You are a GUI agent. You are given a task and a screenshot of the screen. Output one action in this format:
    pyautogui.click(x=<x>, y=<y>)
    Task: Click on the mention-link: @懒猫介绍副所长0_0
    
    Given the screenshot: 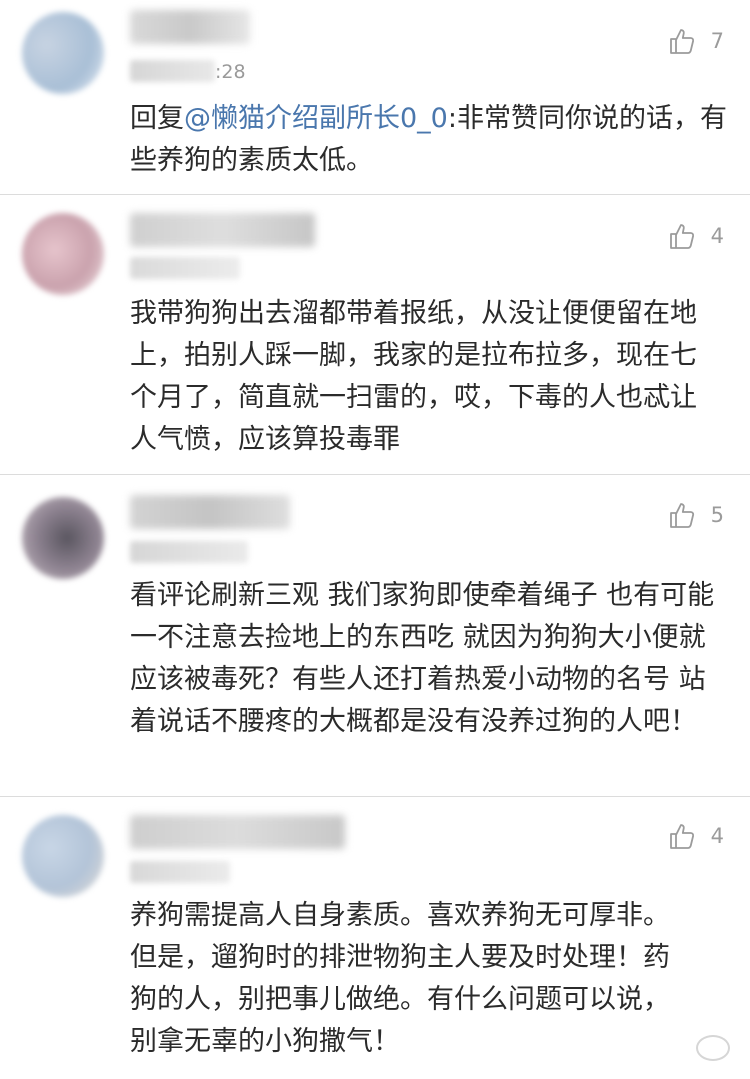 What is the action you would take?
    pyautogui.click(x=316, y=118)
    